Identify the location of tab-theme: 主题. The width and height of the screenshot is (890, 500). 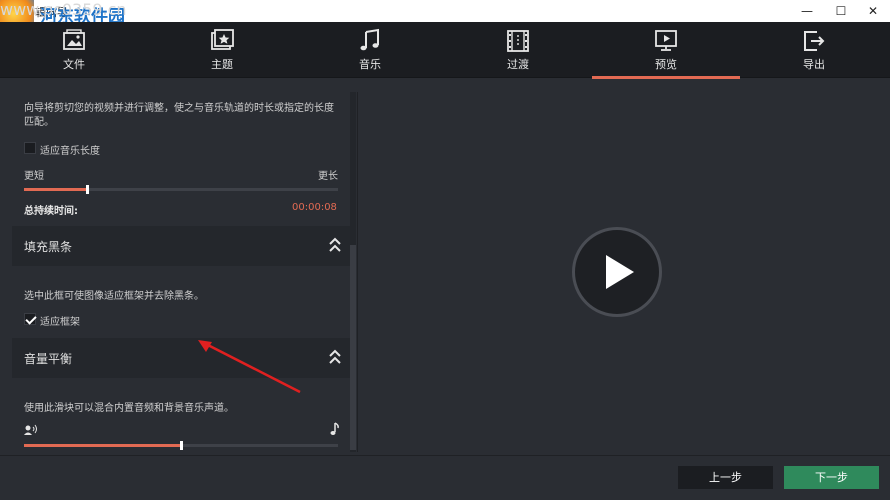
(222, 50).